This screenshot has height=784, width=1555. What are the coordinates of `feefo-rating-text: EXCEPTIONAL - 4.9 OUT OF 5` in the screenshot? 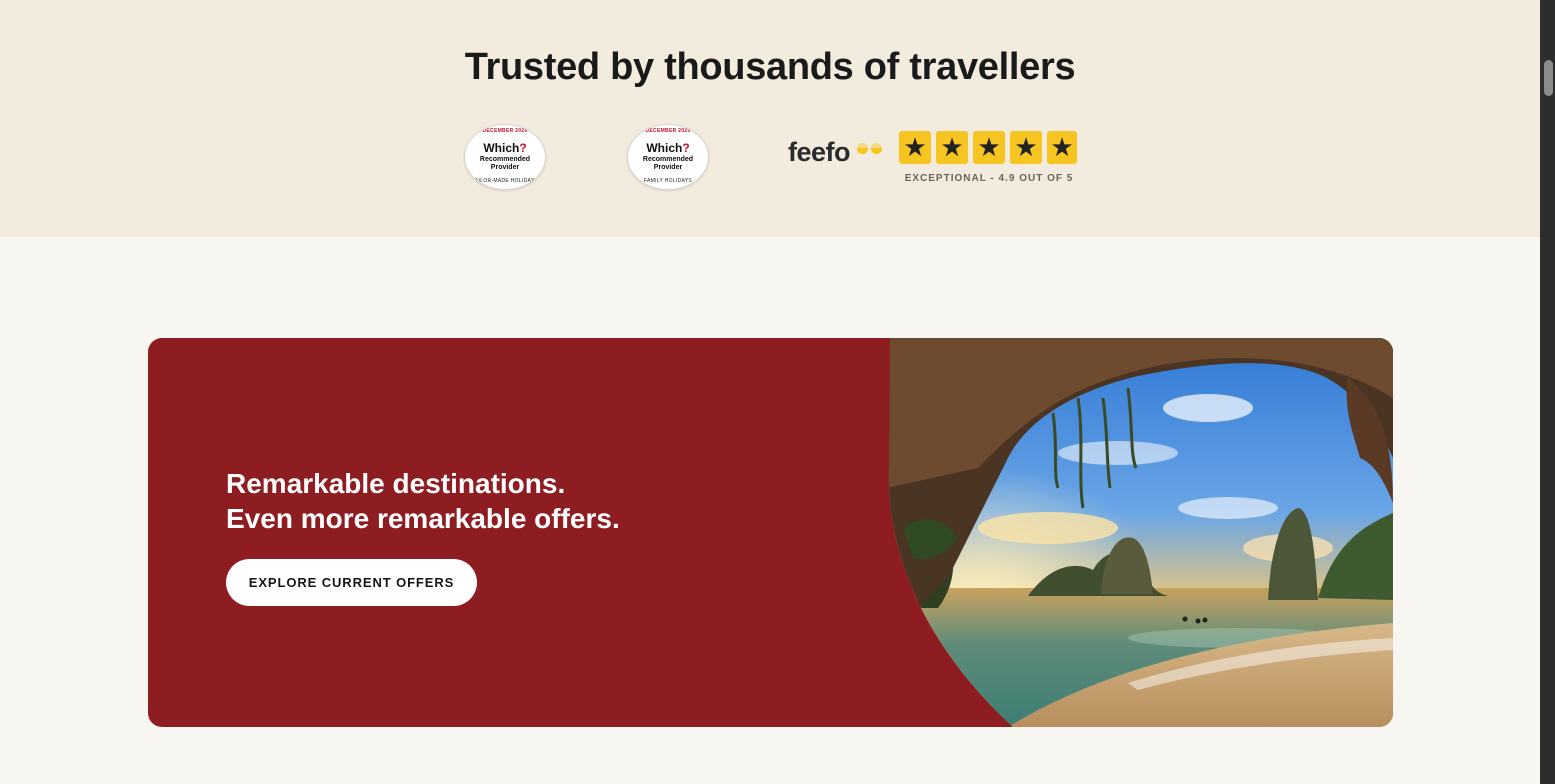 It's located at (989, 178).